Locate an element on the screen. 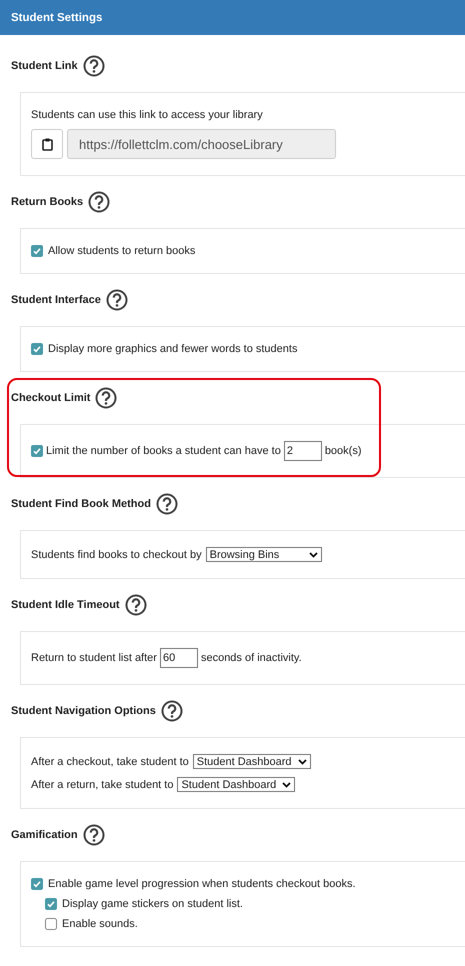 The image size is (465, 966). number-field: 2 is located at coordinates (303, 451).